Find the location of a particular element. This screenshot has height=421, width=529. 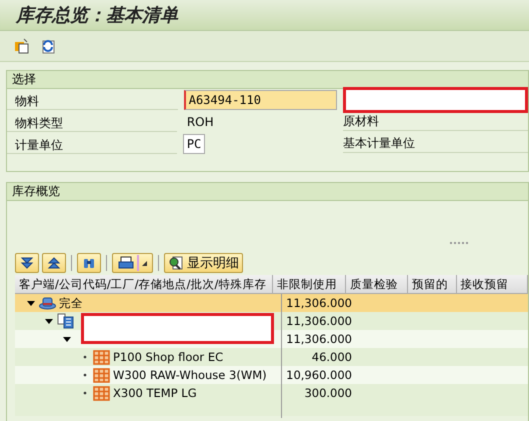

tree-label: X300 TEMP LG is located at coordinates (155, 393).